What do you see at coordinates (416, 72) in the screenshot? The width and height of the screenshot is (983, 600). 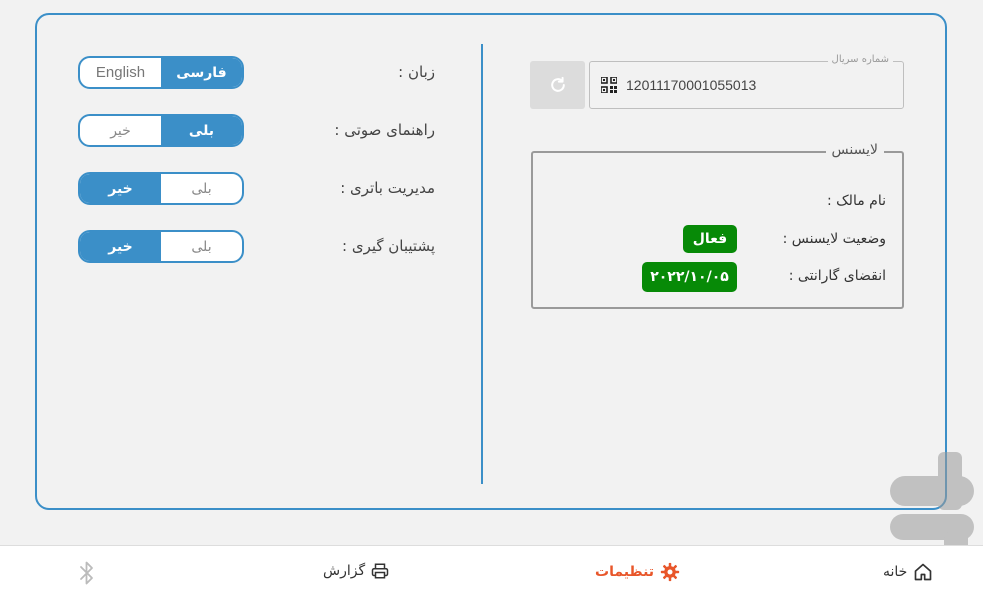 I see `language-label: زبان :` at bounding box center [416, 72].